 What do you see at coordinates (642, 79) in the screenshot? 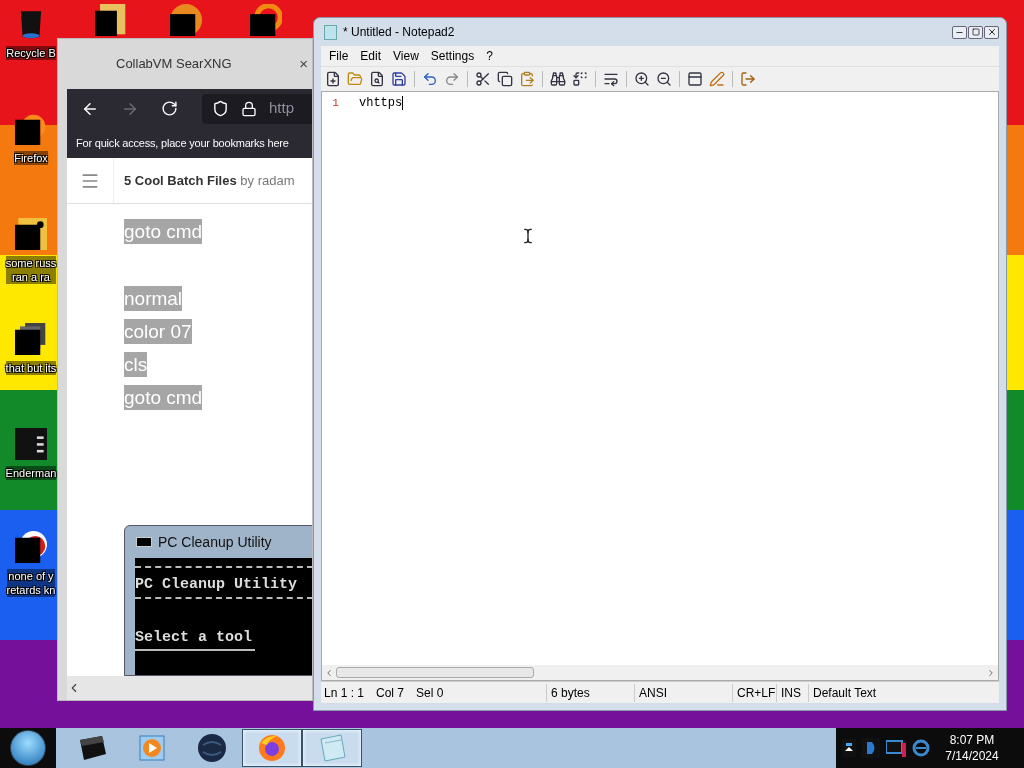
I see `zoom-in-icon` at bounding box center [642, 79].